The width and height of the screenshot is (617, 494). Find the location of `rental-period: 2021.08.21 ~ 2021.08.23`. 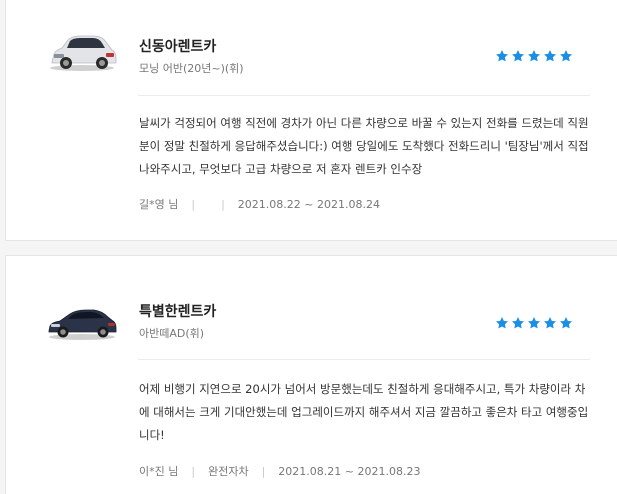

rental-period: 2021.08.21 ~ 2021.08.23 is located at coordinates (349, 471).